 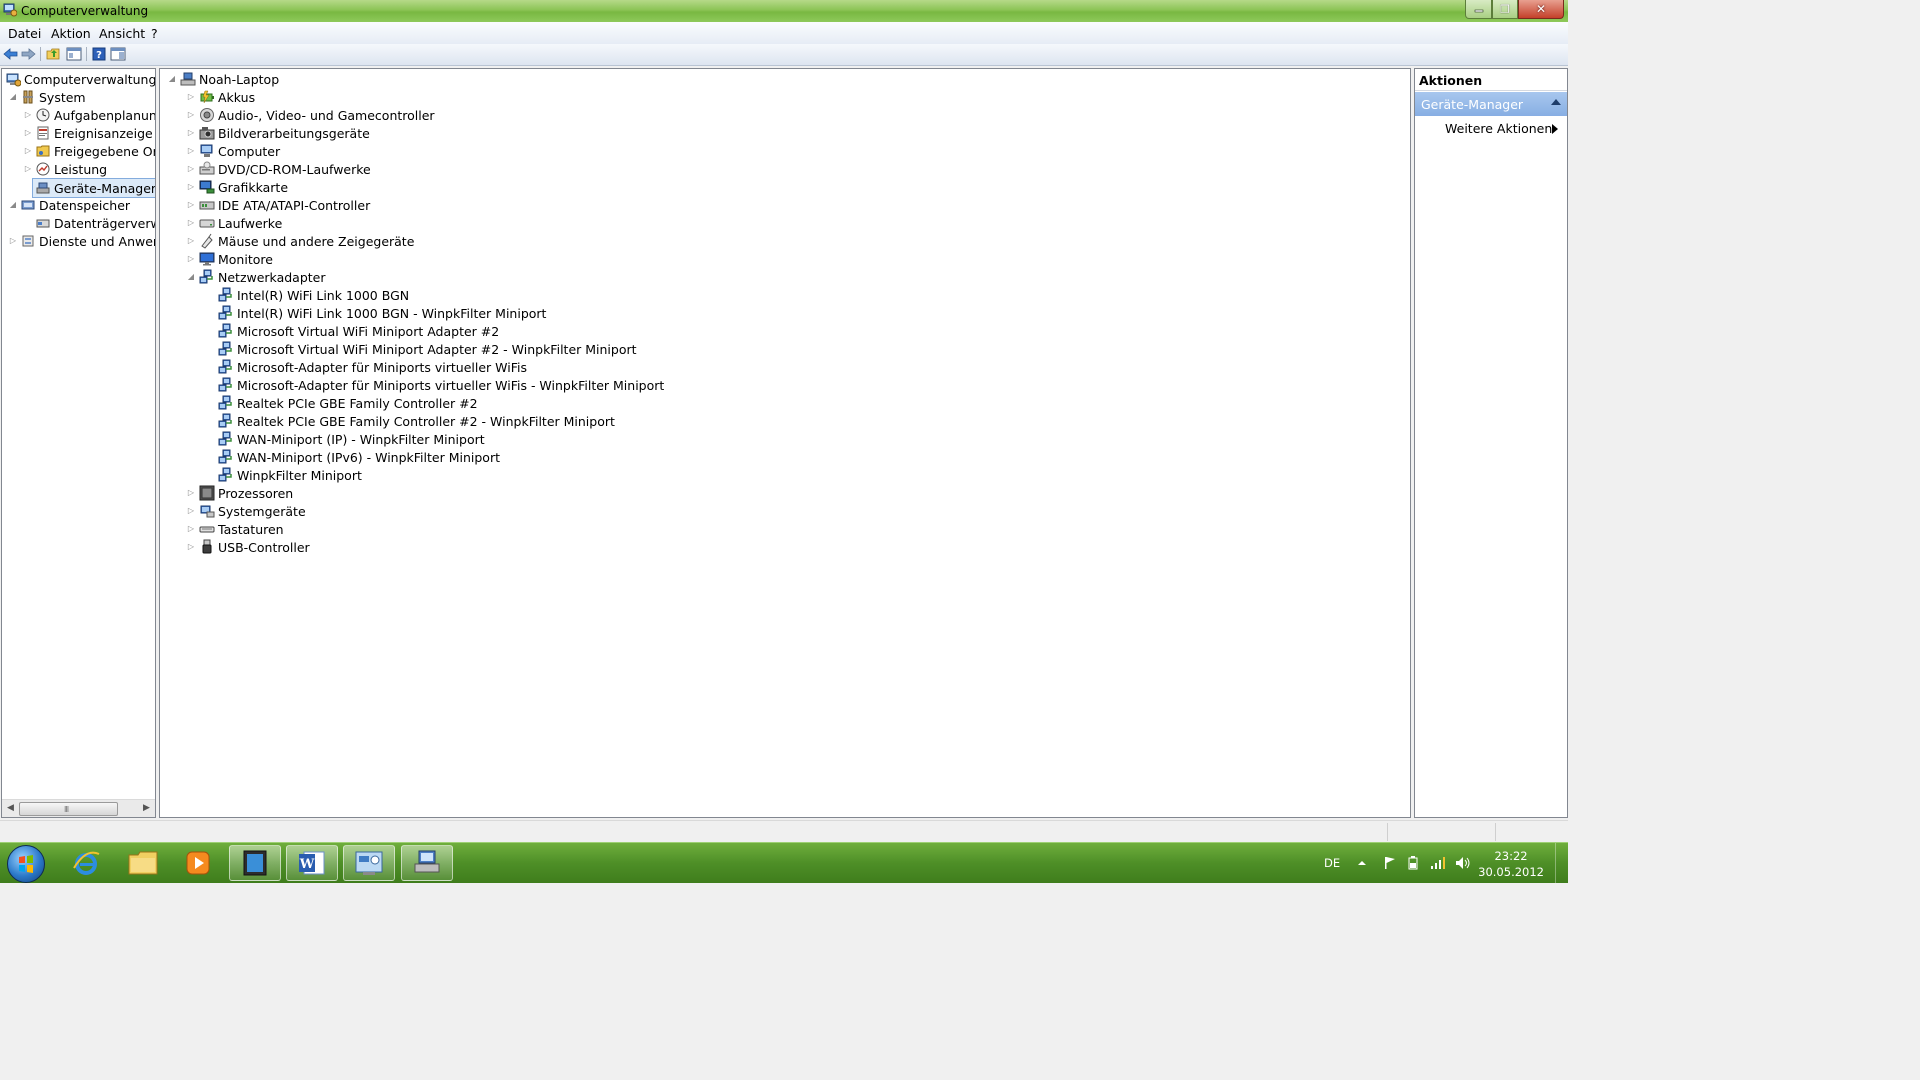 What do you see at coordinates (313, 295) in the screenshot?
I see `network-adapter-item: Intel(R) WiFi Link 1000 BGN` at bounding box center [313, 295].